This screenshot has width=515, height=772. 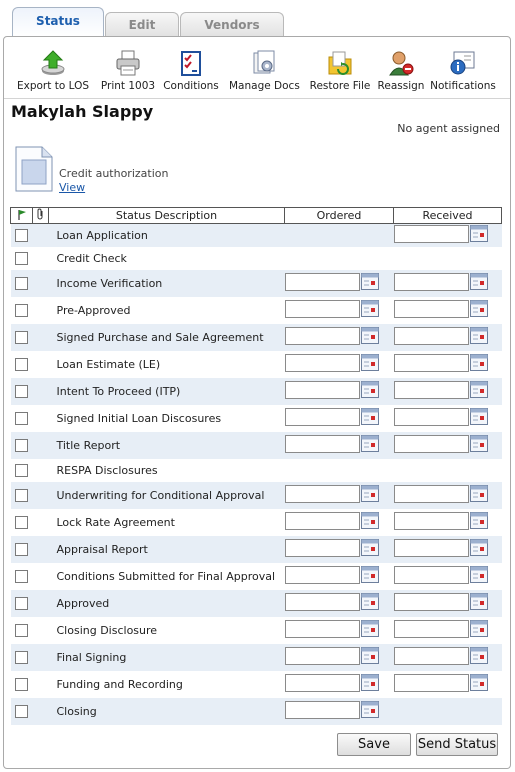 I want to click on reassign-button: Reassign, so click(x=401, y=72).